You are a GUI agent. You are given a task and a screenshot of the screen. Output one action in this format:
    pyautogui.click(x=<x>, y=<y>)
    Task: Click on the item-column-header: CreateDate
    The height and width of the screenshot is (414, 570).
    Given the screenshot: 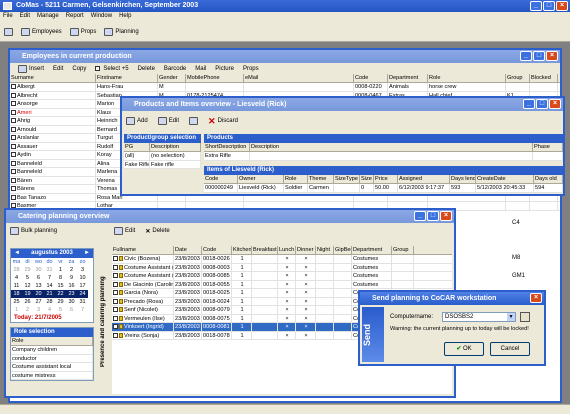 What is the action you would take?
    pyautogui.click(x=505, y=179)
    